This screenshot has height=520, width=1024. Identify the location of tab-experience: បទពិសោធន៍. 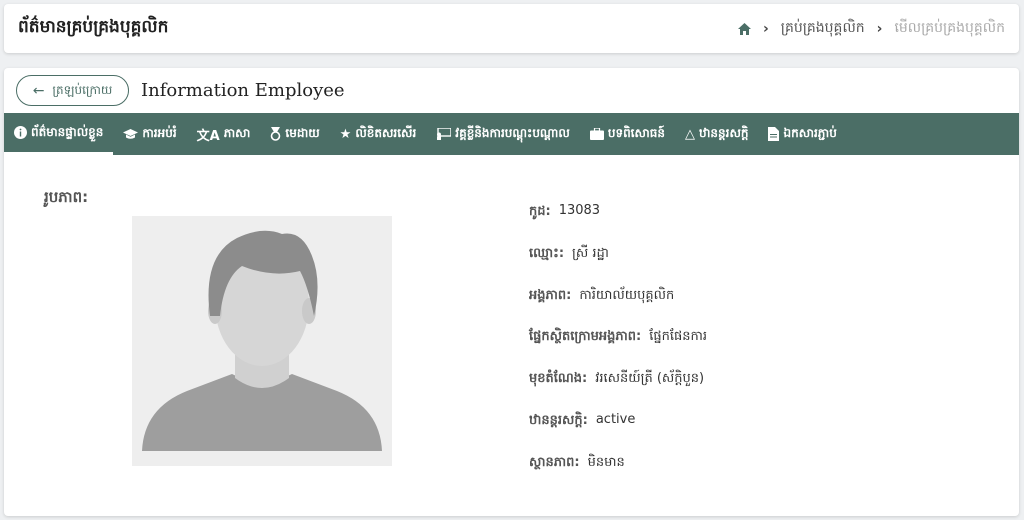
(627, 134).